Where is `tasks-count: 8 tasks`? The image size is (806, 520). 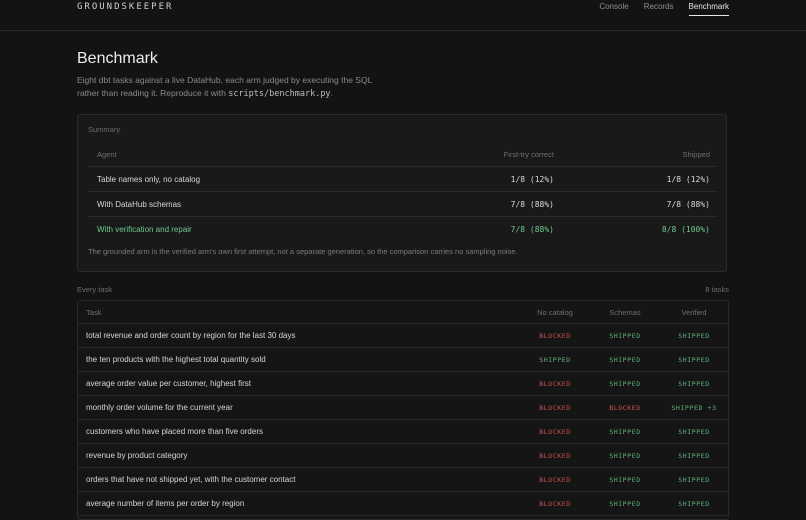 tasks-count: 8 tasks is located at coordinates (717, 289).